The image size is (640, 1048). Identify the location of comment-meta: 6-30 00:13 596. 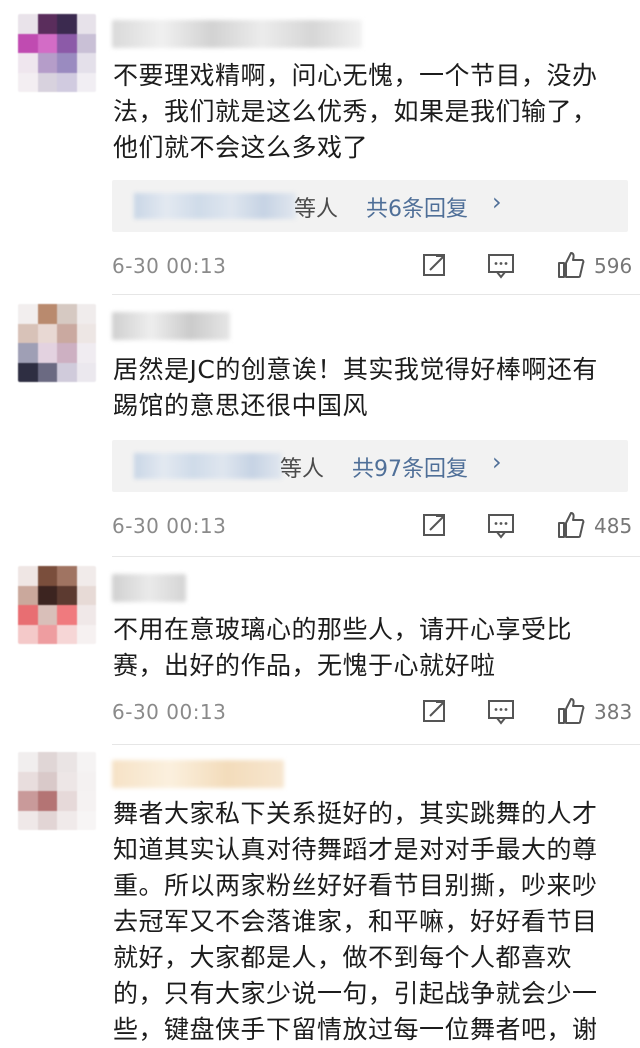
(372, 267).